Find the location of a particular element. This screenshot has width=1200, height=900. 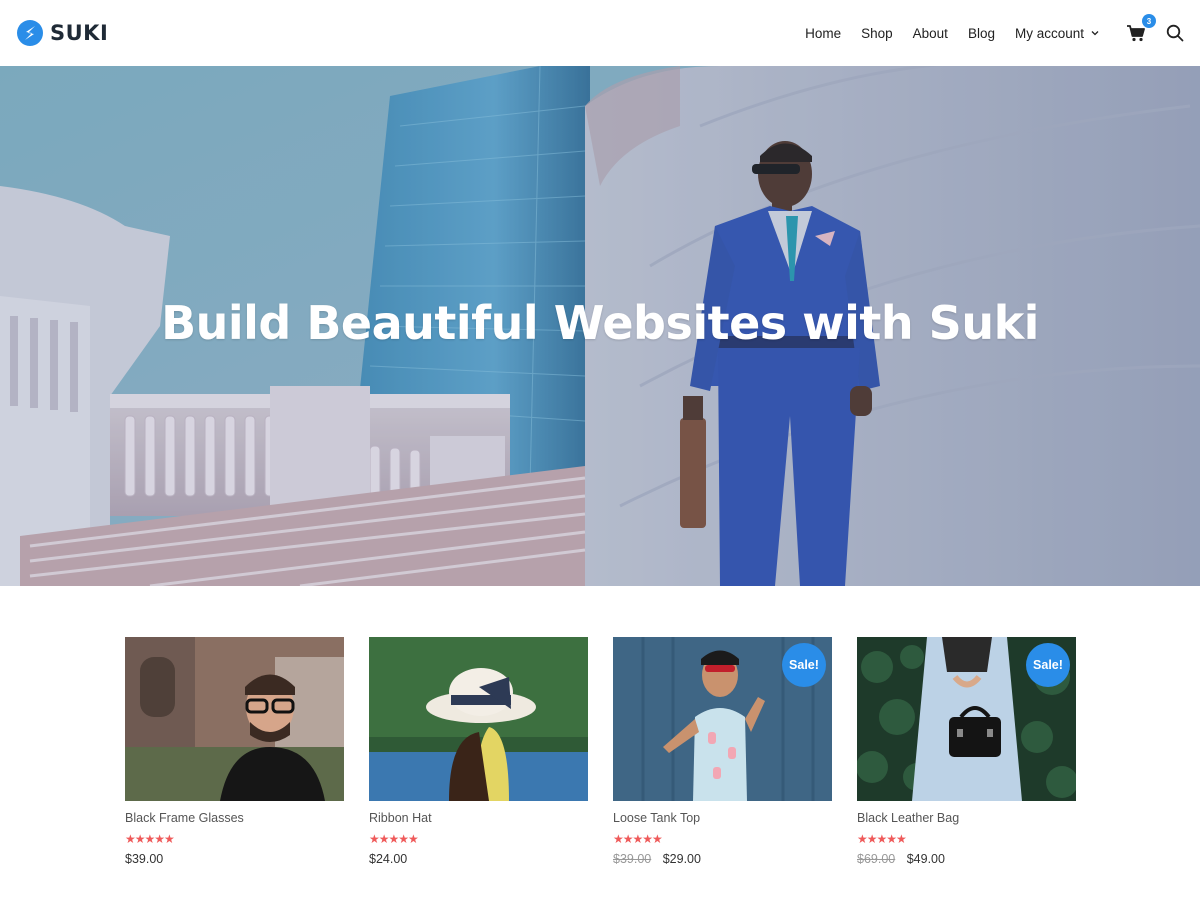

search-button is located at coordinates (1175, 33).